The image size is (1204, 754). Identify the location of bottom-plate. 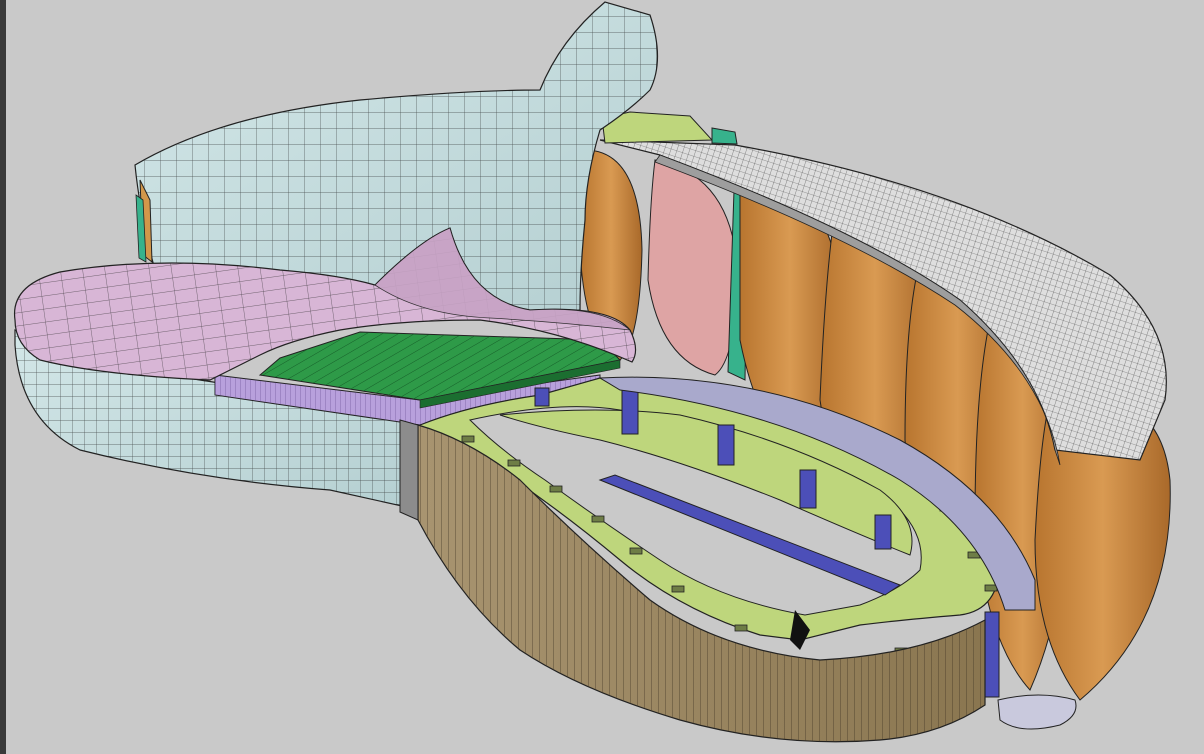
(1037, 712).